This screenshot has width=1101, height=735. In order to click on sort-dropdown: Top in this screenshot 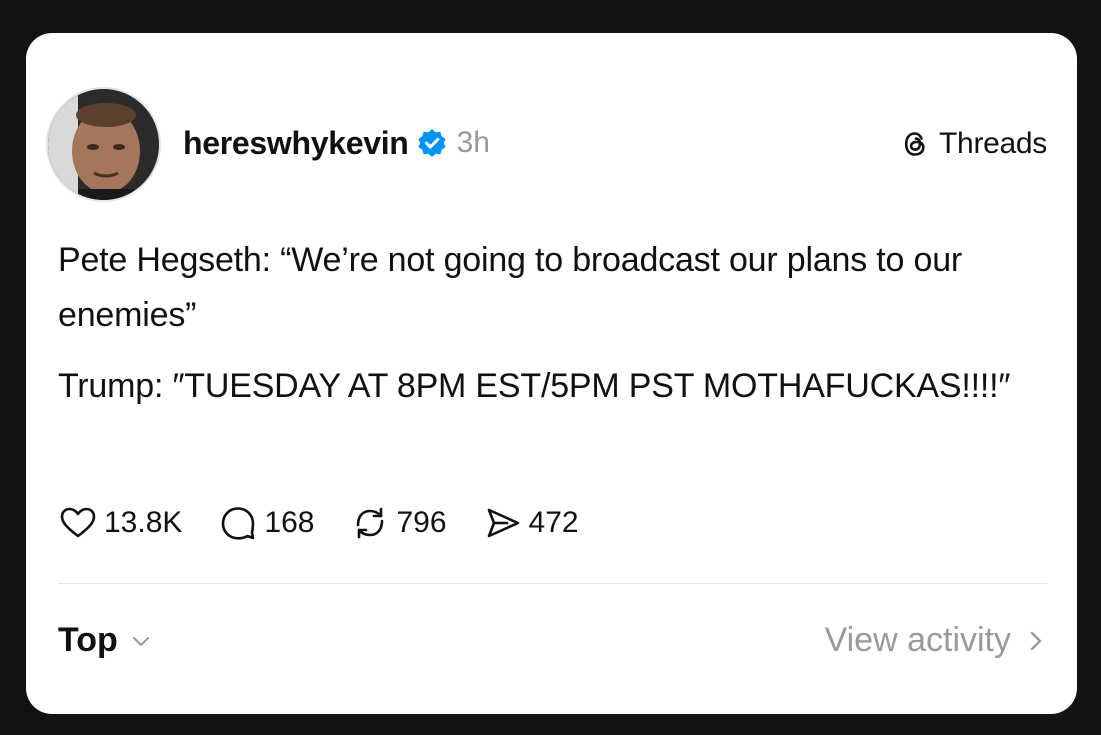, I will do `click(105, 640)`.